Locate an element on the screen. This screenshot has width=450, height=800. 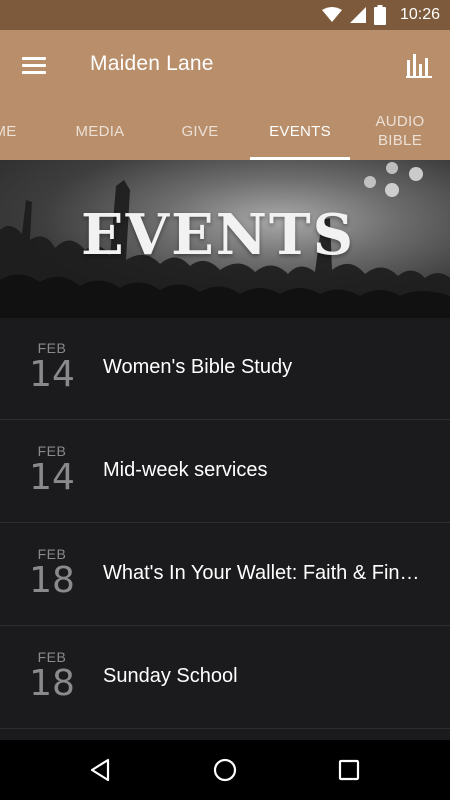
tab-home: ME is located at coordinates (15, 131).